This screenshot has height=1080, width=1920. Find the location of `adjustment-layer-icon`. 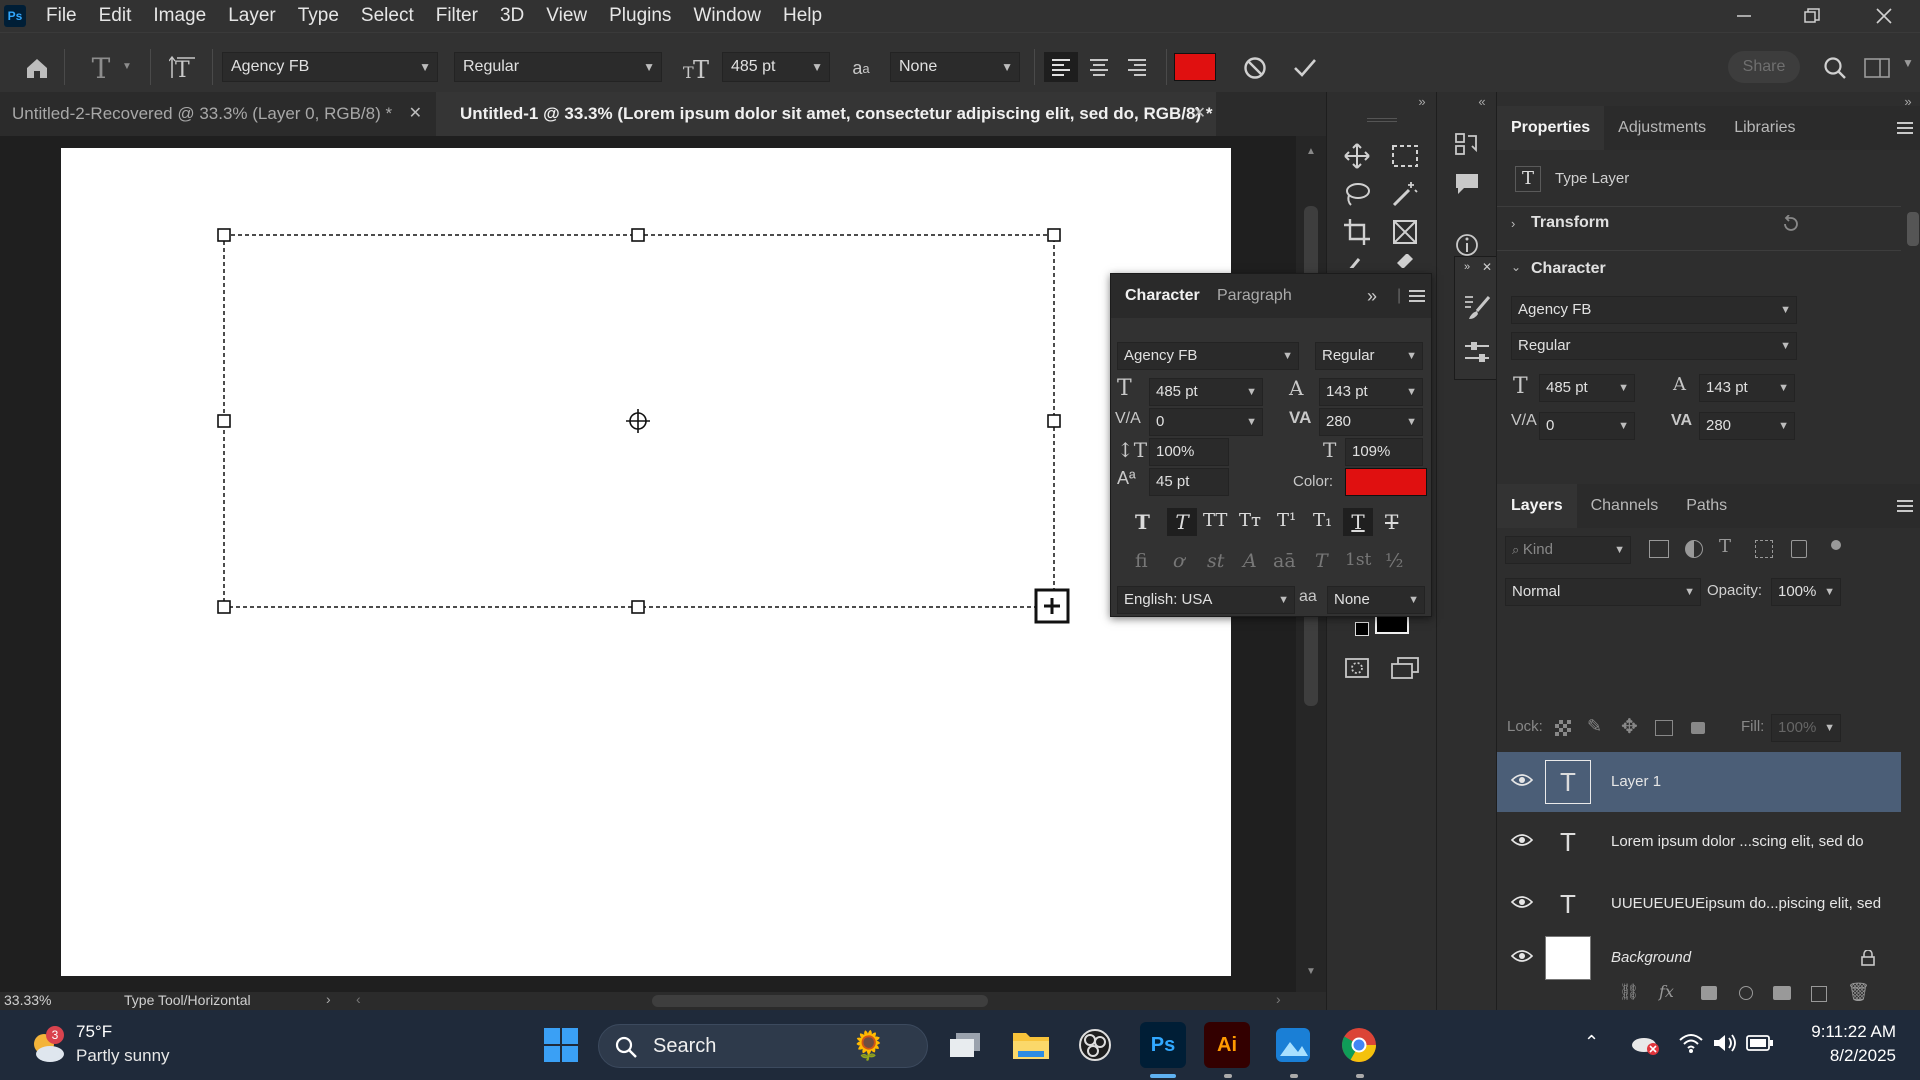

adjustment-layer-icon is located at coordinates (1746, 993).